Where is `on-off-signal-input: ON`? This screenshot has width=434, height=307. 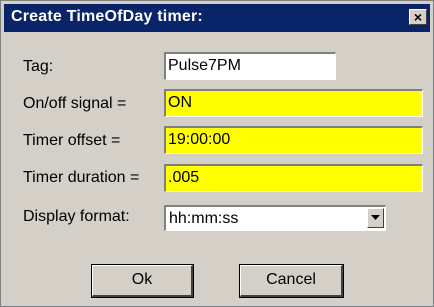
on-off-signal-input: ON is located at coordinates (293, 103).